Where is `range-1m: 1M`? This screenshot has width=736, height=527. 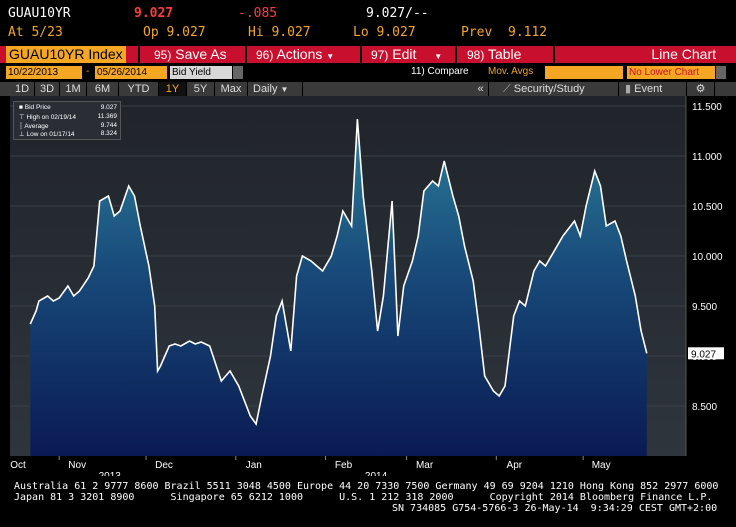
range-1m: 1M is located at coordinates (73, 89).